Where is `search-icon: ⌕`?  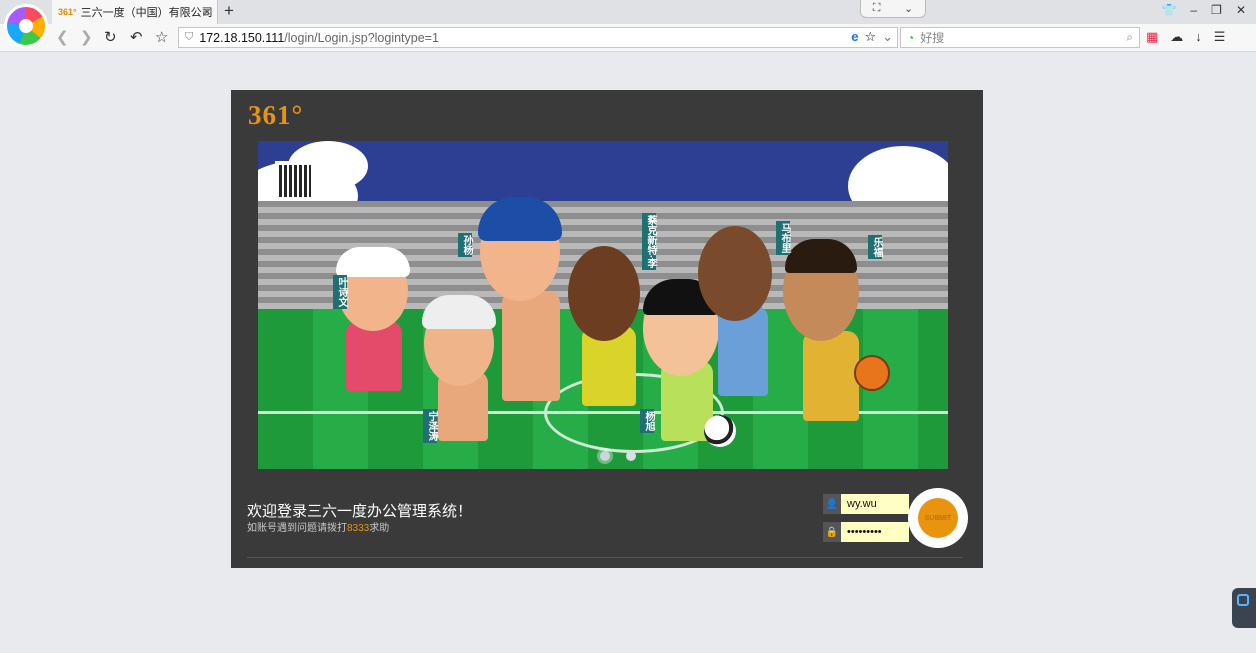
search-icon: ⌕ is located at coordinates (1129, 37).